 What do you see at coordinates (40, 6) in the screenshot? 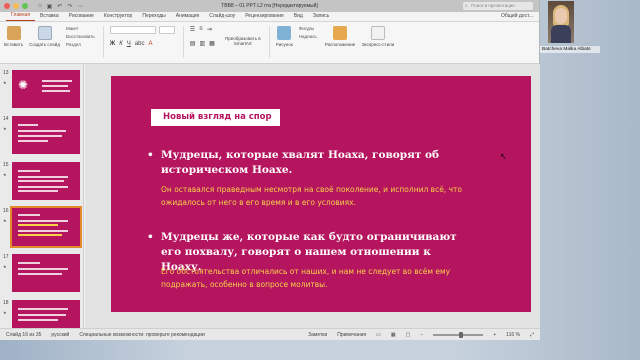
I see `home-icon: ⌂` at bounding box center [40, 6].